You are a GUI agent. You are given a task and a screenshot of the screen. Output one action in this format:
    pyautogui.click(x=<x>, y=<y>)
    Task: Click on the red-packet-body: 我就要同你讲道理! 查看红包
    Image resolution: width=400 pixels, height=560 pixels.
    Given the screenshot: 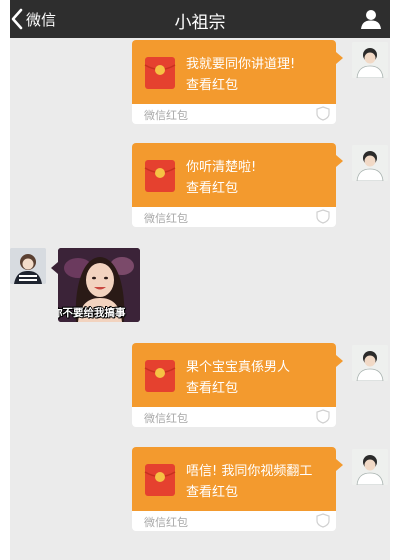 What is the action you would take?
    pyautogui.click(x=234, y=72)
    